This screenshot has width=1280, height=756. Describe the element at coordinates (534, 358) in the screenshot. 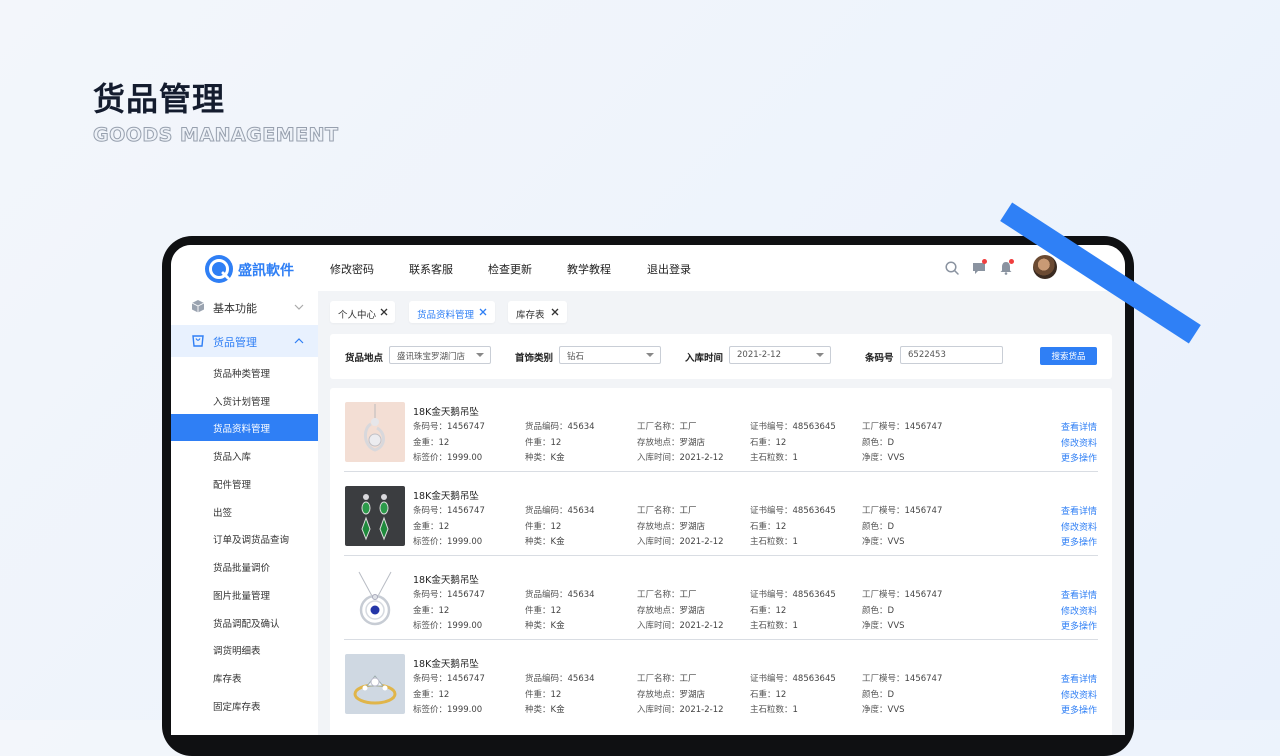

I see `filter-label-category: 首饰类别` at that location.